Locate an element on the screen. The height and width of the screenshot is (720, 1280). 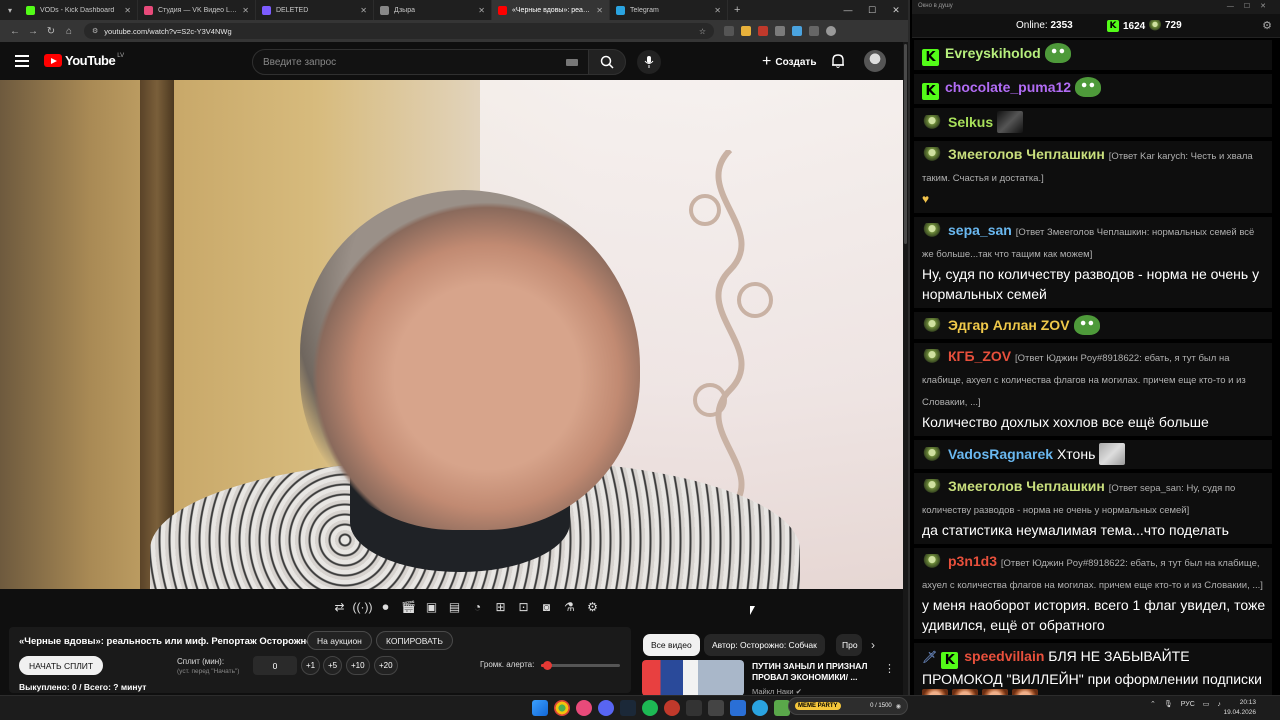
loop-icon: ⇄ is located at coordinates (339, 607).